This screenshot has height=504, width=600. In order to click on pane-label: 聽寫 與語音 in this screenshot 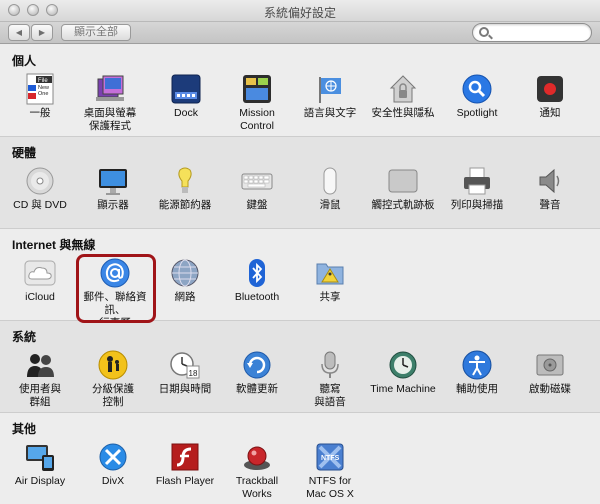, I will do `click(330, 395)`.